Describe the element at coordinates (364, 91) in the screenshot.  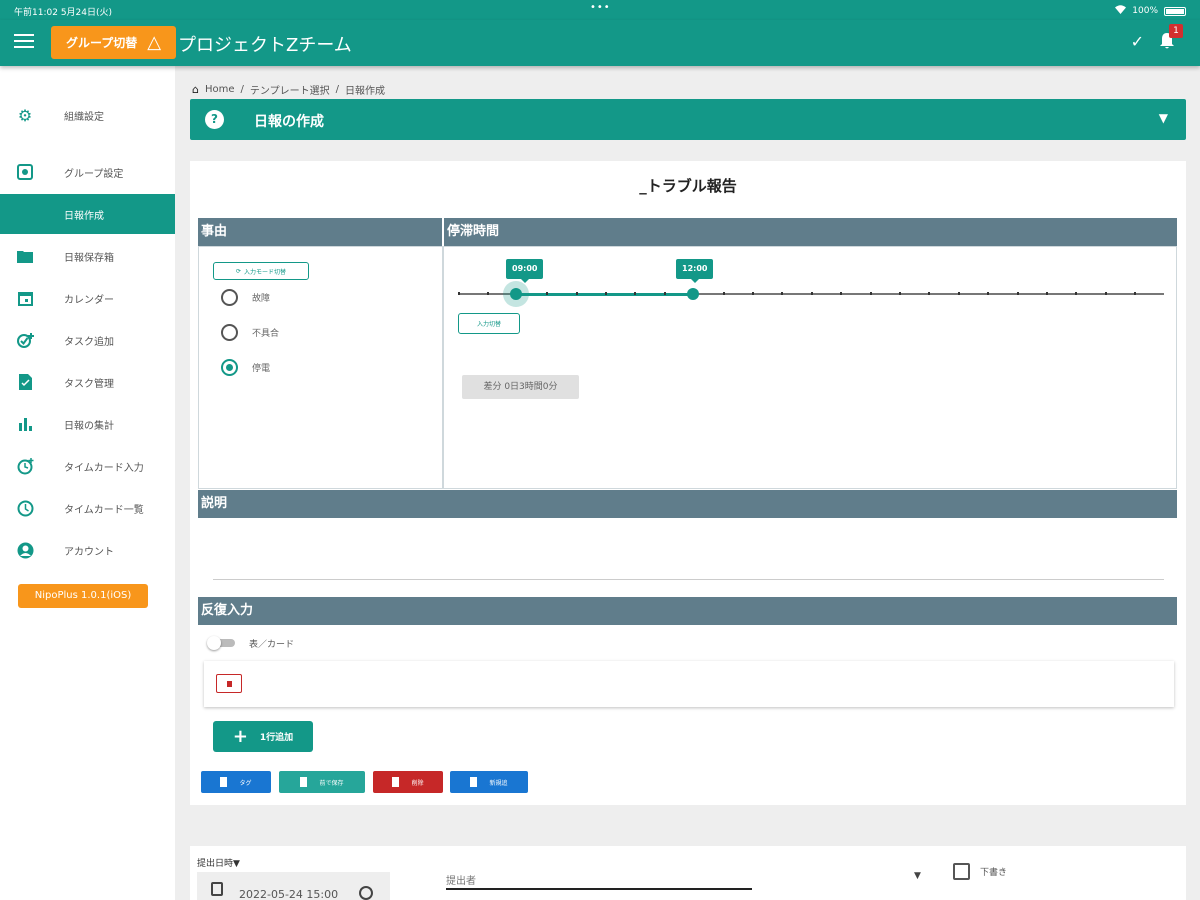
I see `breadcrumb-current: 日報作成` at that location.